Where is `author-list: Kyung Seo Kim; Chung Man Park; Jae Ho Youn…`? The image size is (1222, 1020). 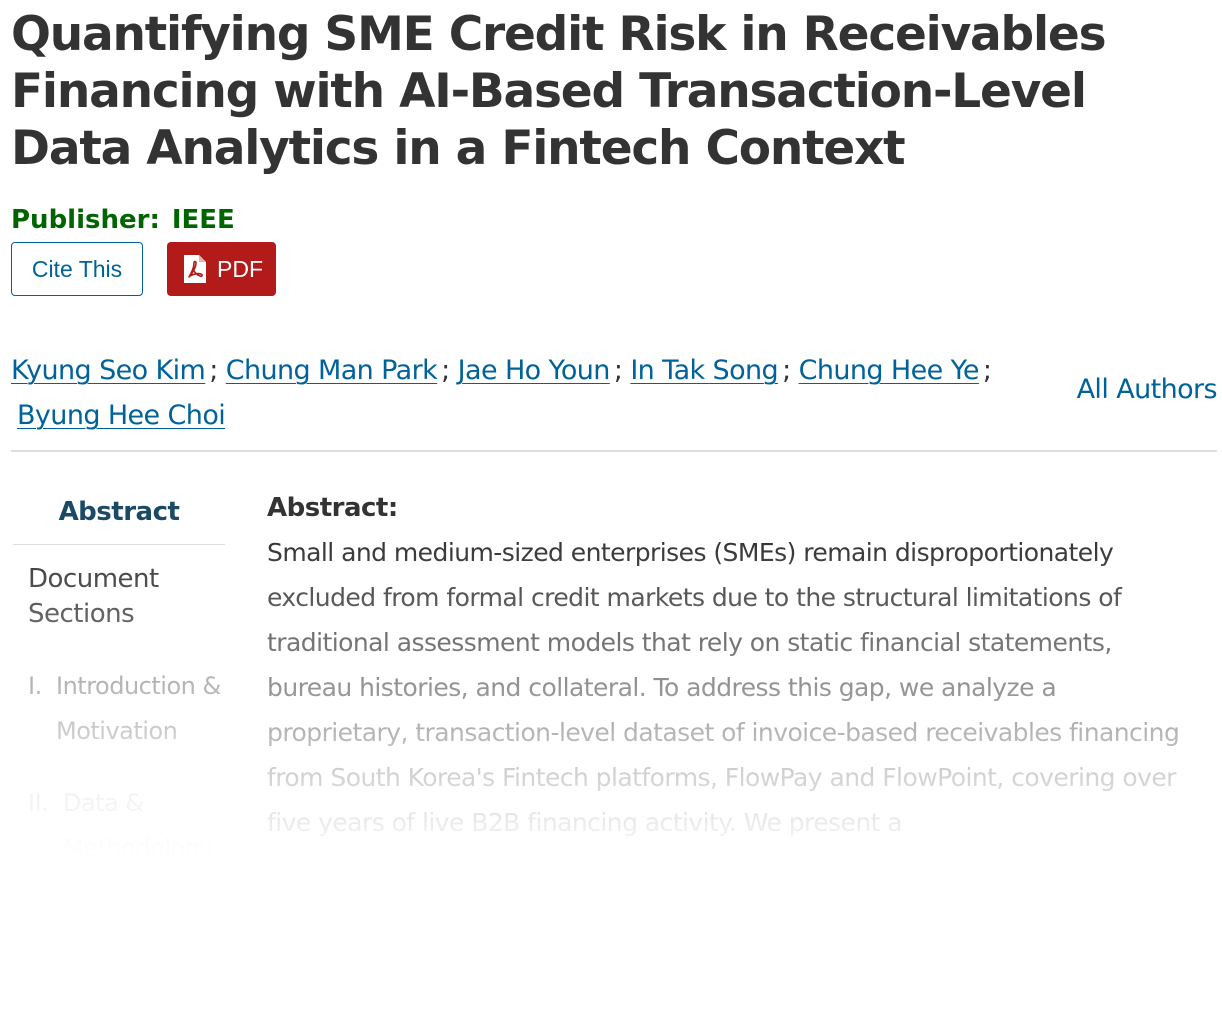 author-list: Kyung Seo Kim; Chung Man Park; Jae Ho Youn… is located at coordinates (511, 393).